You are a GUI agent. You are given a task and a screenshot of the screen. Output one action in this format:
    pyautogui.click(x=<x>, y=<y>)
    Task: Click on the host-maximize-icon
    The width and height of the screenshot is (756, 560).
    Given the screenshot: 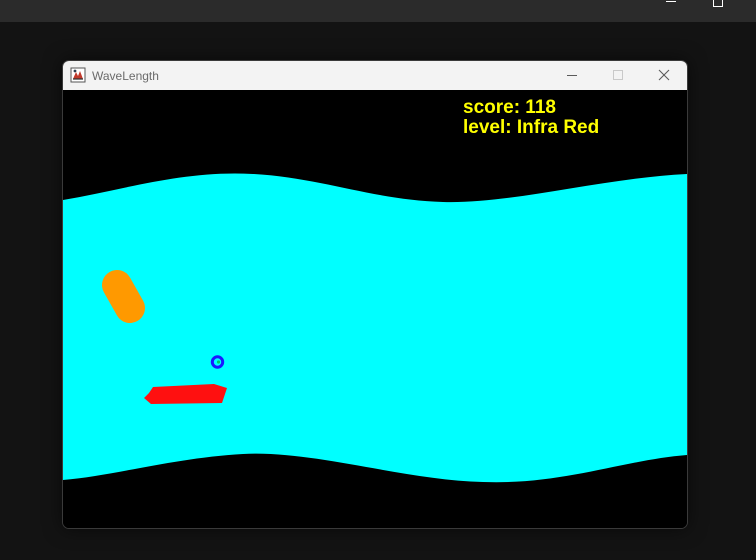 What is the action you would take?
    pyautogui.click(x=718, y=3)
    